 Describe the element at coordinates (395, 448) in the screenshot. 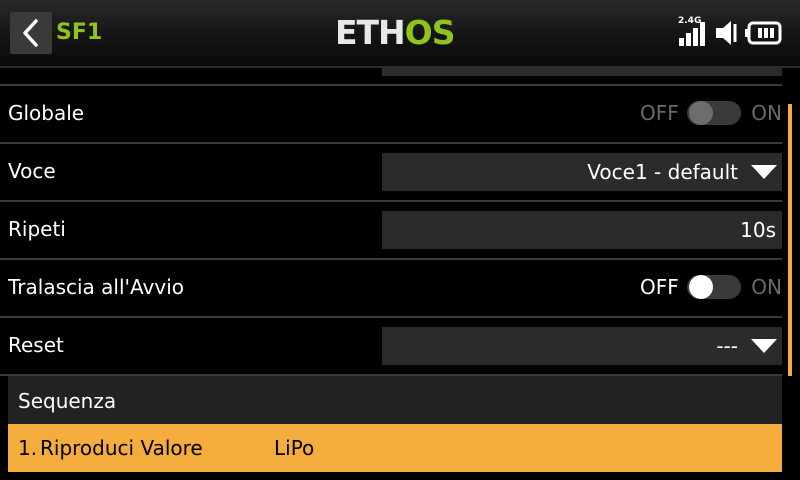

I see `sequence-item: 1. Riproduci Valore LiPo` at that location.